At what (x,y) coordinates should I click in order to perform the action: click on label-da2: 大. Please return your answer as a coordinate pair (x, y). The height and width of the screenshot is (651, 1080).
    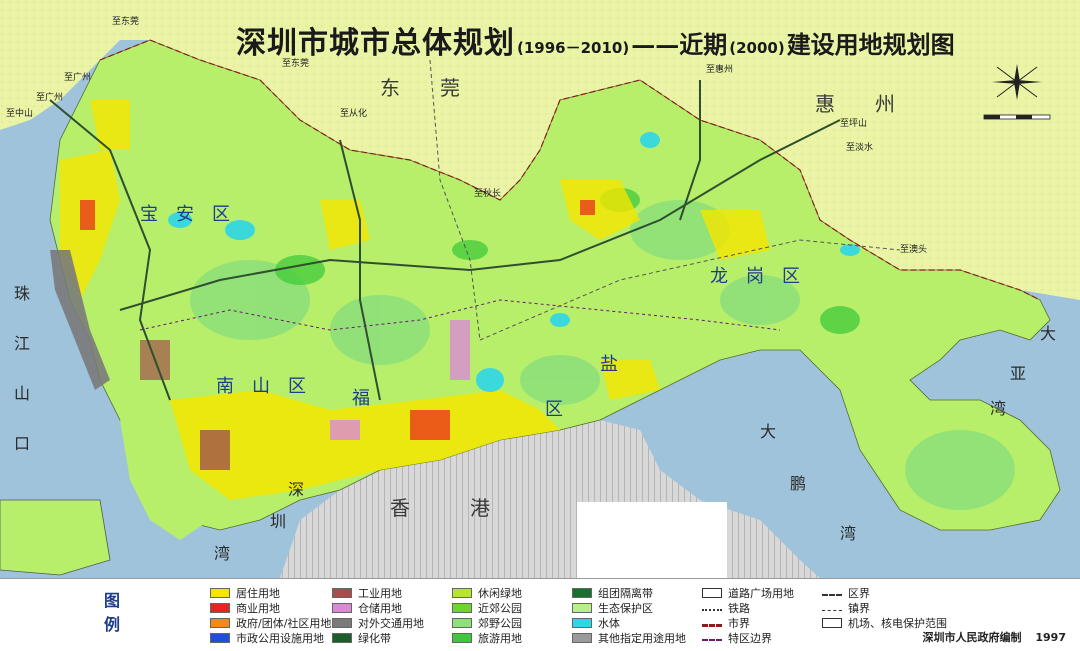
    Looking at the image, I should click on (768, 431).